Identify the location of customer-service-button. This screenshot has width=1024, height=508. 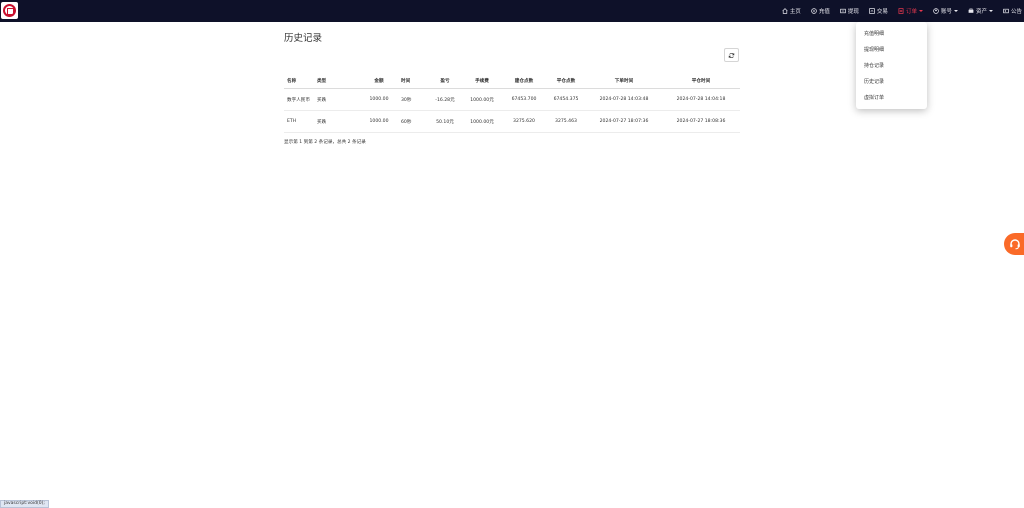
(1014, 244).